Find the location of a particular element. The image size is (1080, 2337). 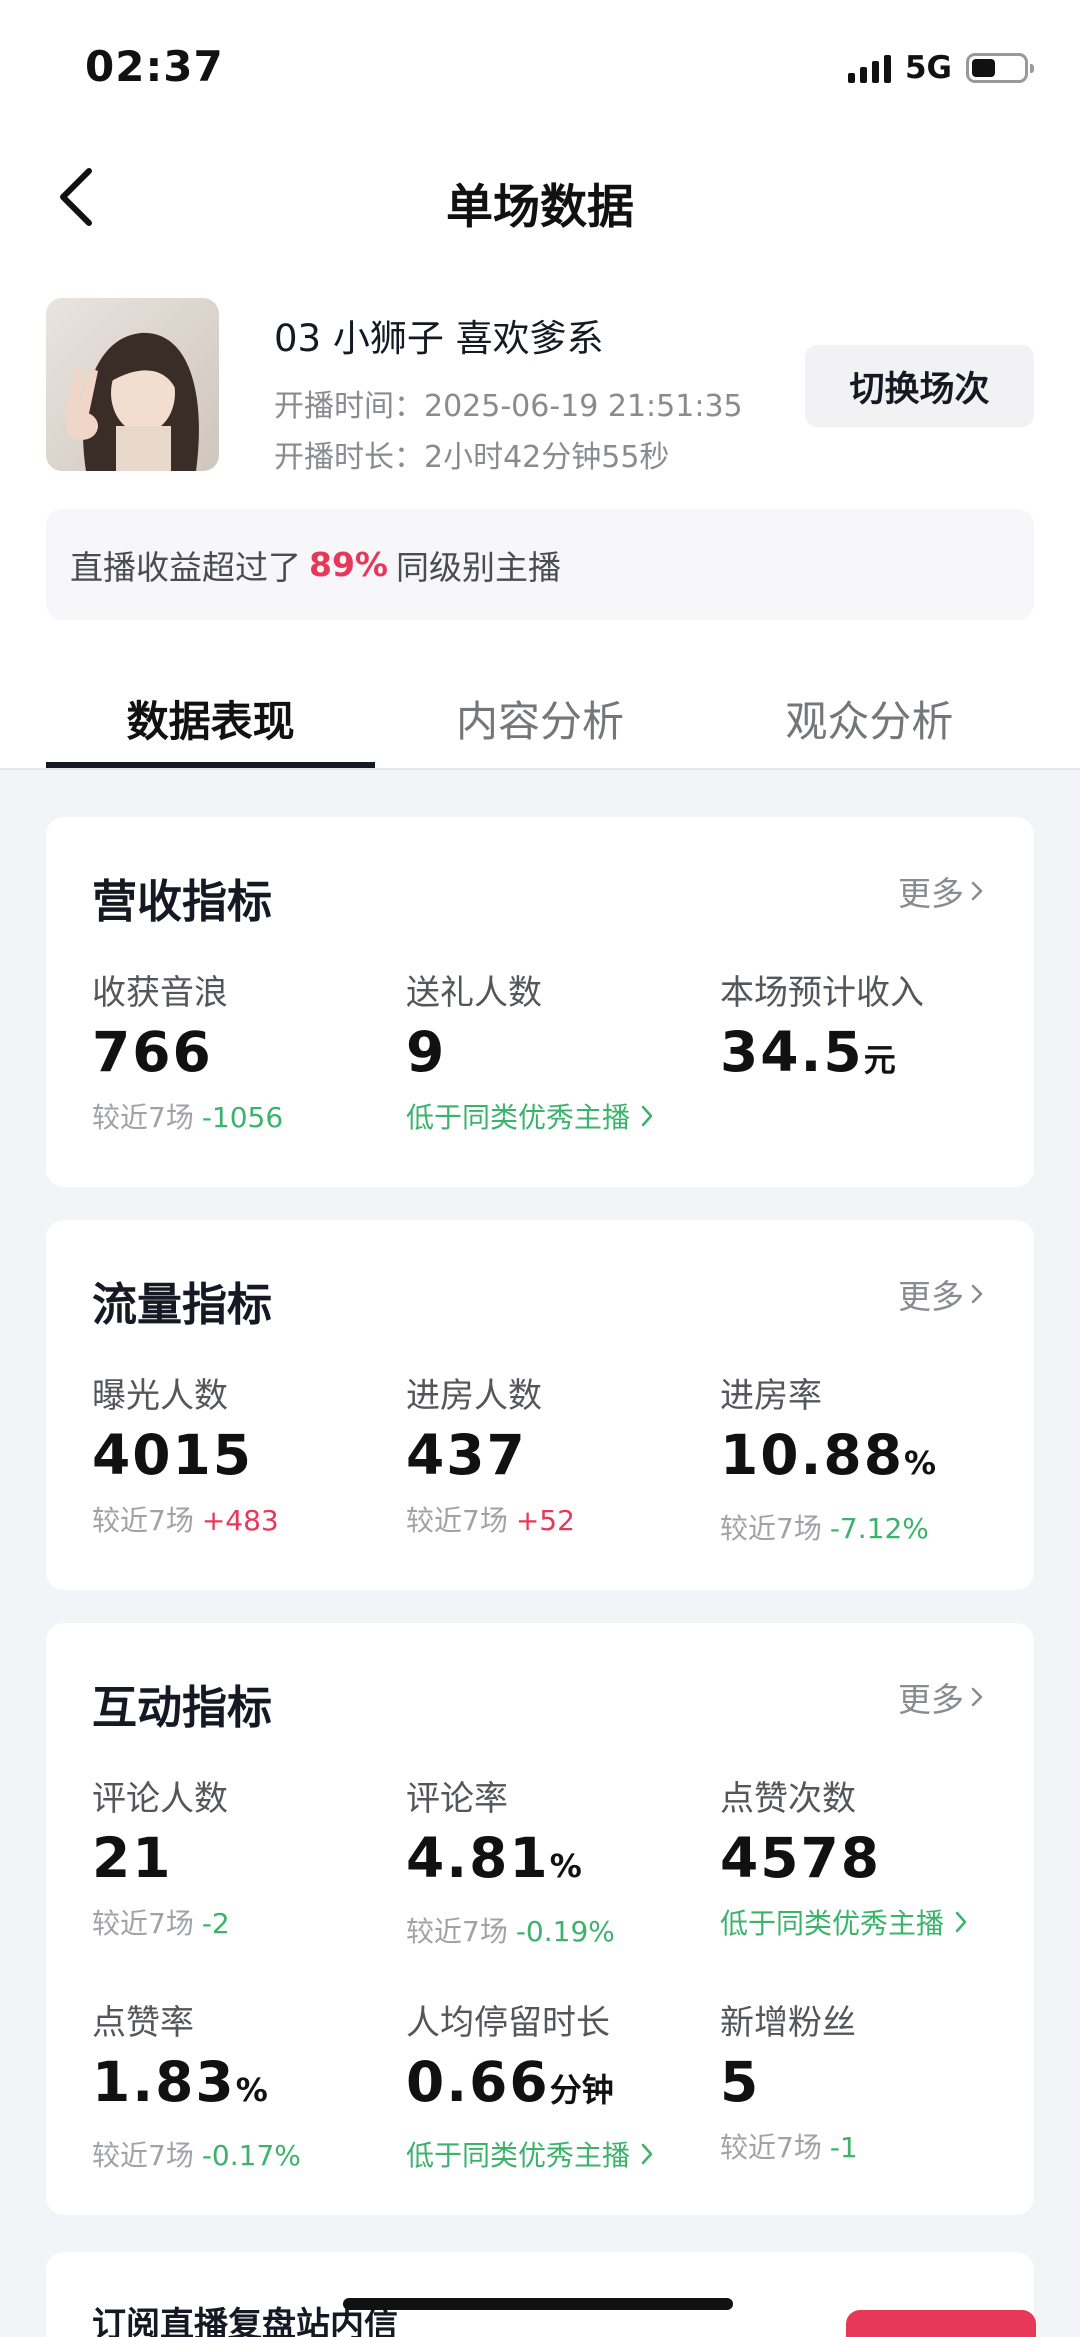

tab-bar: 数据表现 内容分析 观众分析 is located at coordinates (540, 723).